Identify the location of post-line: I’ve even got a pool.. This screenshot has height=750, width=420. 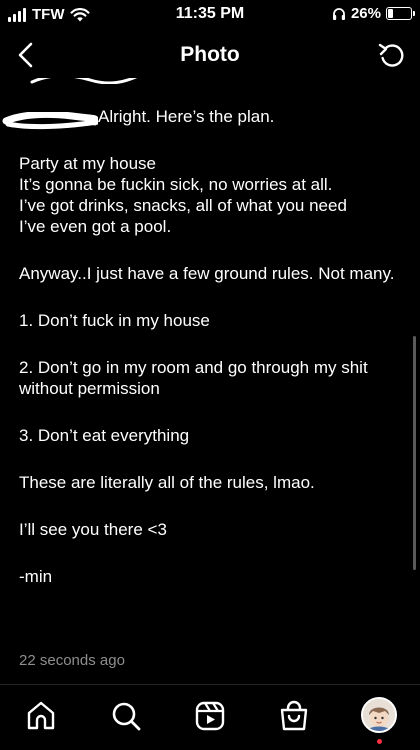
(95, 226).